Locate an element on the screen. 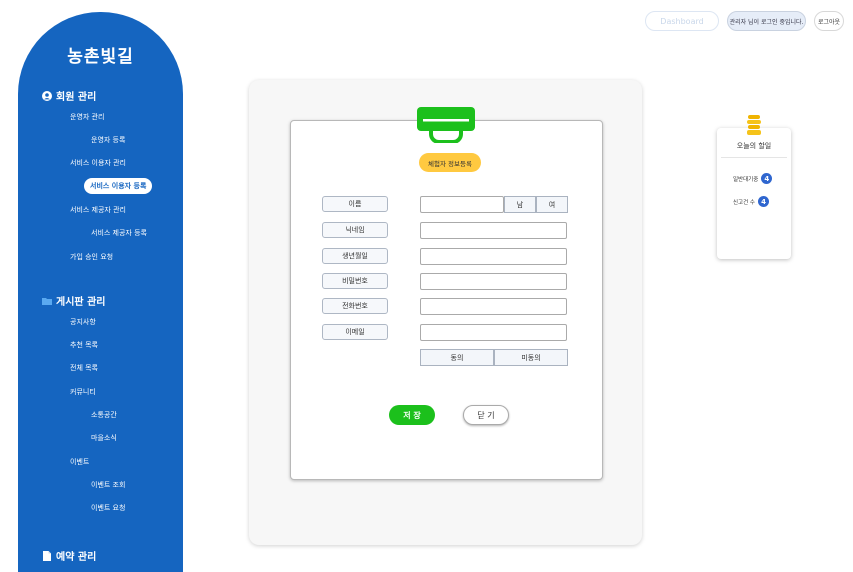 Image resolution: width=853 pixels, height=572 pixels. sidebar-item-all-list: 전체 목록 is located at coordinates (84, 368).